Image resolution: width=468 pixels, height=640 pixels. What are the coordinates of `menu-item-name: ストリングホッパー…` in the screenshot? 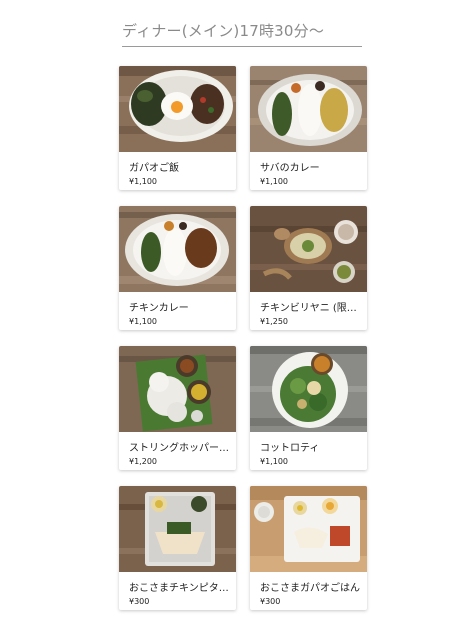 It's located at (179, 448).